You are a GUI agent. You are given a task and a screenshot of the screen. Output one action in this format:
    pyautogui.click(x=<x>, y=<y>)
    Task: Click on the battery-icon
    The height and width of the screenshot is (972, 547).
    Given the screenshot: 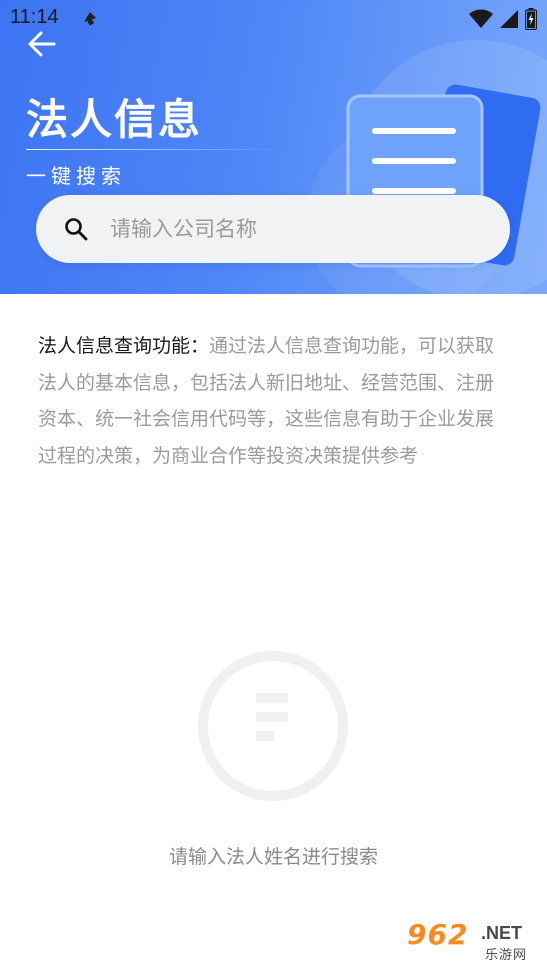 What is the action you would take?
    pyautogui.click(x=531, y=19)
    